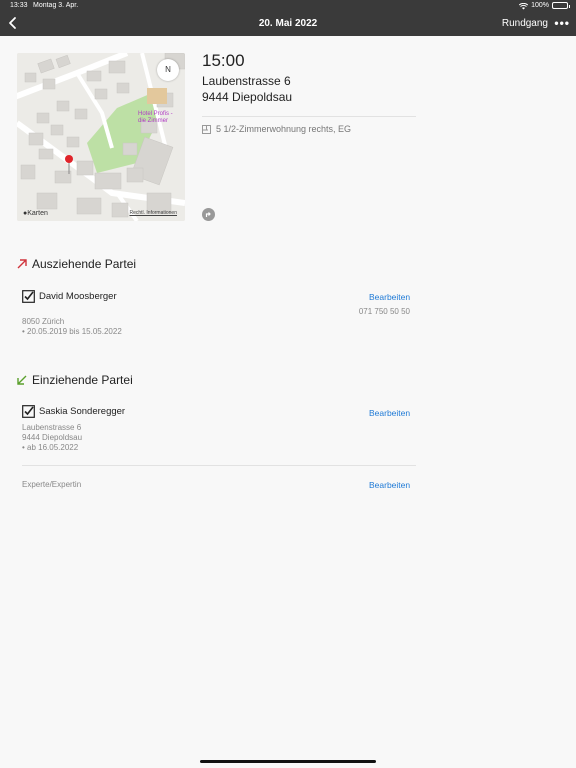 Image resolution: width=576 pixels, height=768 pixels. I want to click on apartment-row: 5 1/2-Zimmerwohnung rechts, EG, so click(276, 129).